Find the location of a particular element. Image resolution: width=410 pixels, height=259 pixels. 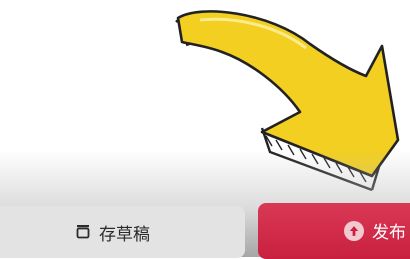

save-draft-button: 存草稿 is located at coordinates (122, 232).